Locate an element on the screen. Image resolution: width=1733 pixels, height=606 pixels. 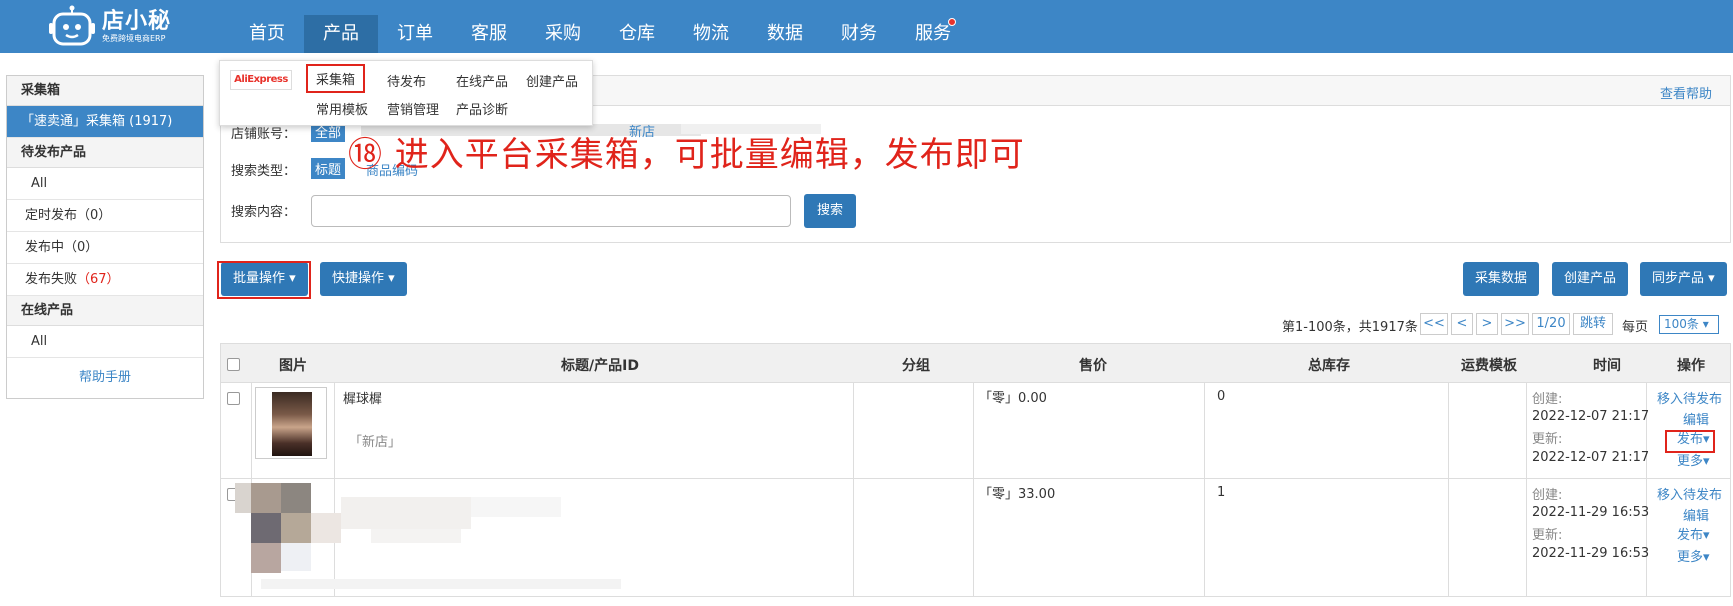
product-thumbnail is located at coordinates (291, 423).